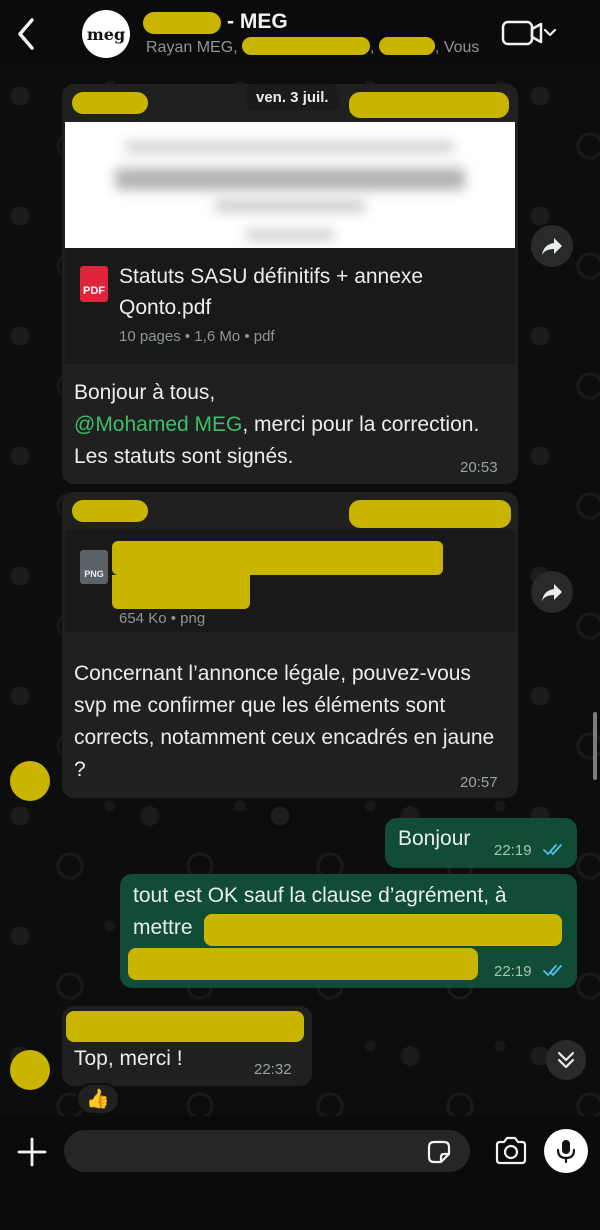 Image resolution: width=600 pixels, height=1230 pixels. What do you see at coordinates (94, 284) in the screenshot?
I see `pdf-file-icon: PDF` at bounding box center [94, 284].